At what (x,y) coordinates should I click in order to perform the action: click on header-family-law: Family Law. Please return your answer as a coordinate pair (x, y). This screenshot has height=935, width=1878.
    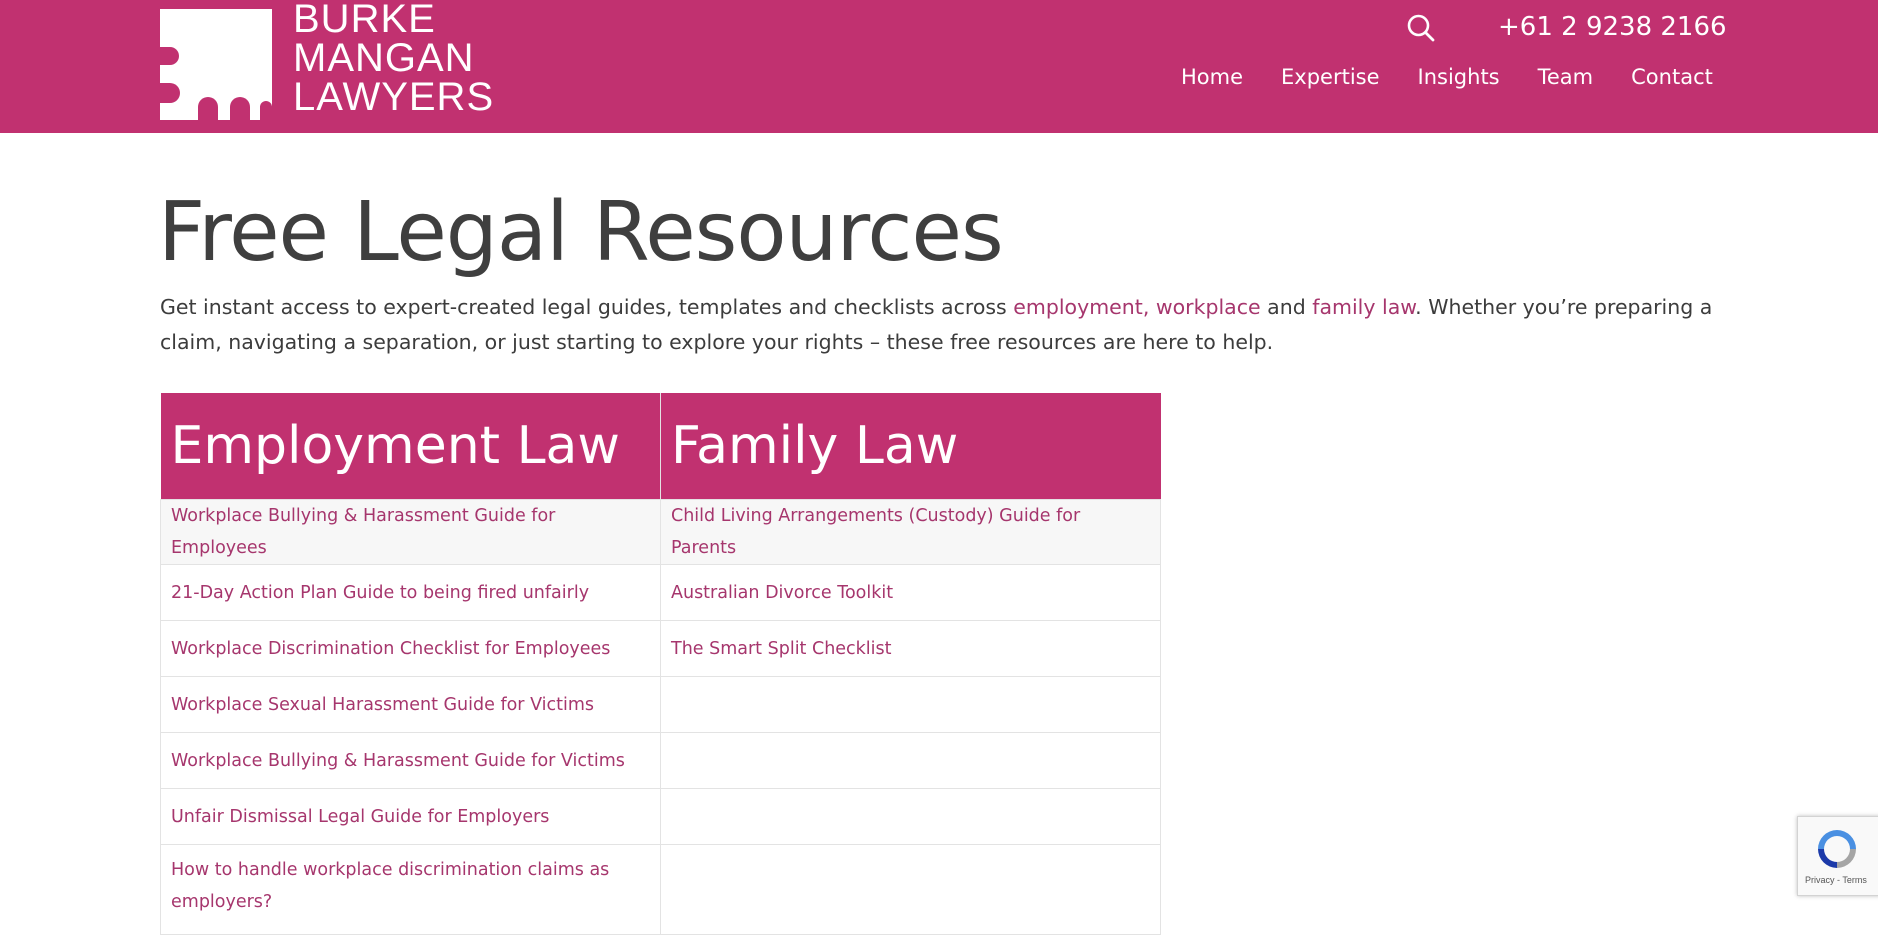
    Looking at the image, I should click on (910, 446).